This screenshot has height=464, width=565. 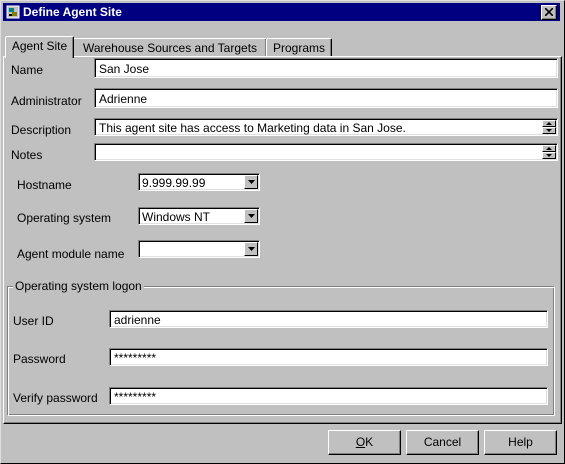 I want to click on tab-programs: Programs, so click(x=299, y=47).